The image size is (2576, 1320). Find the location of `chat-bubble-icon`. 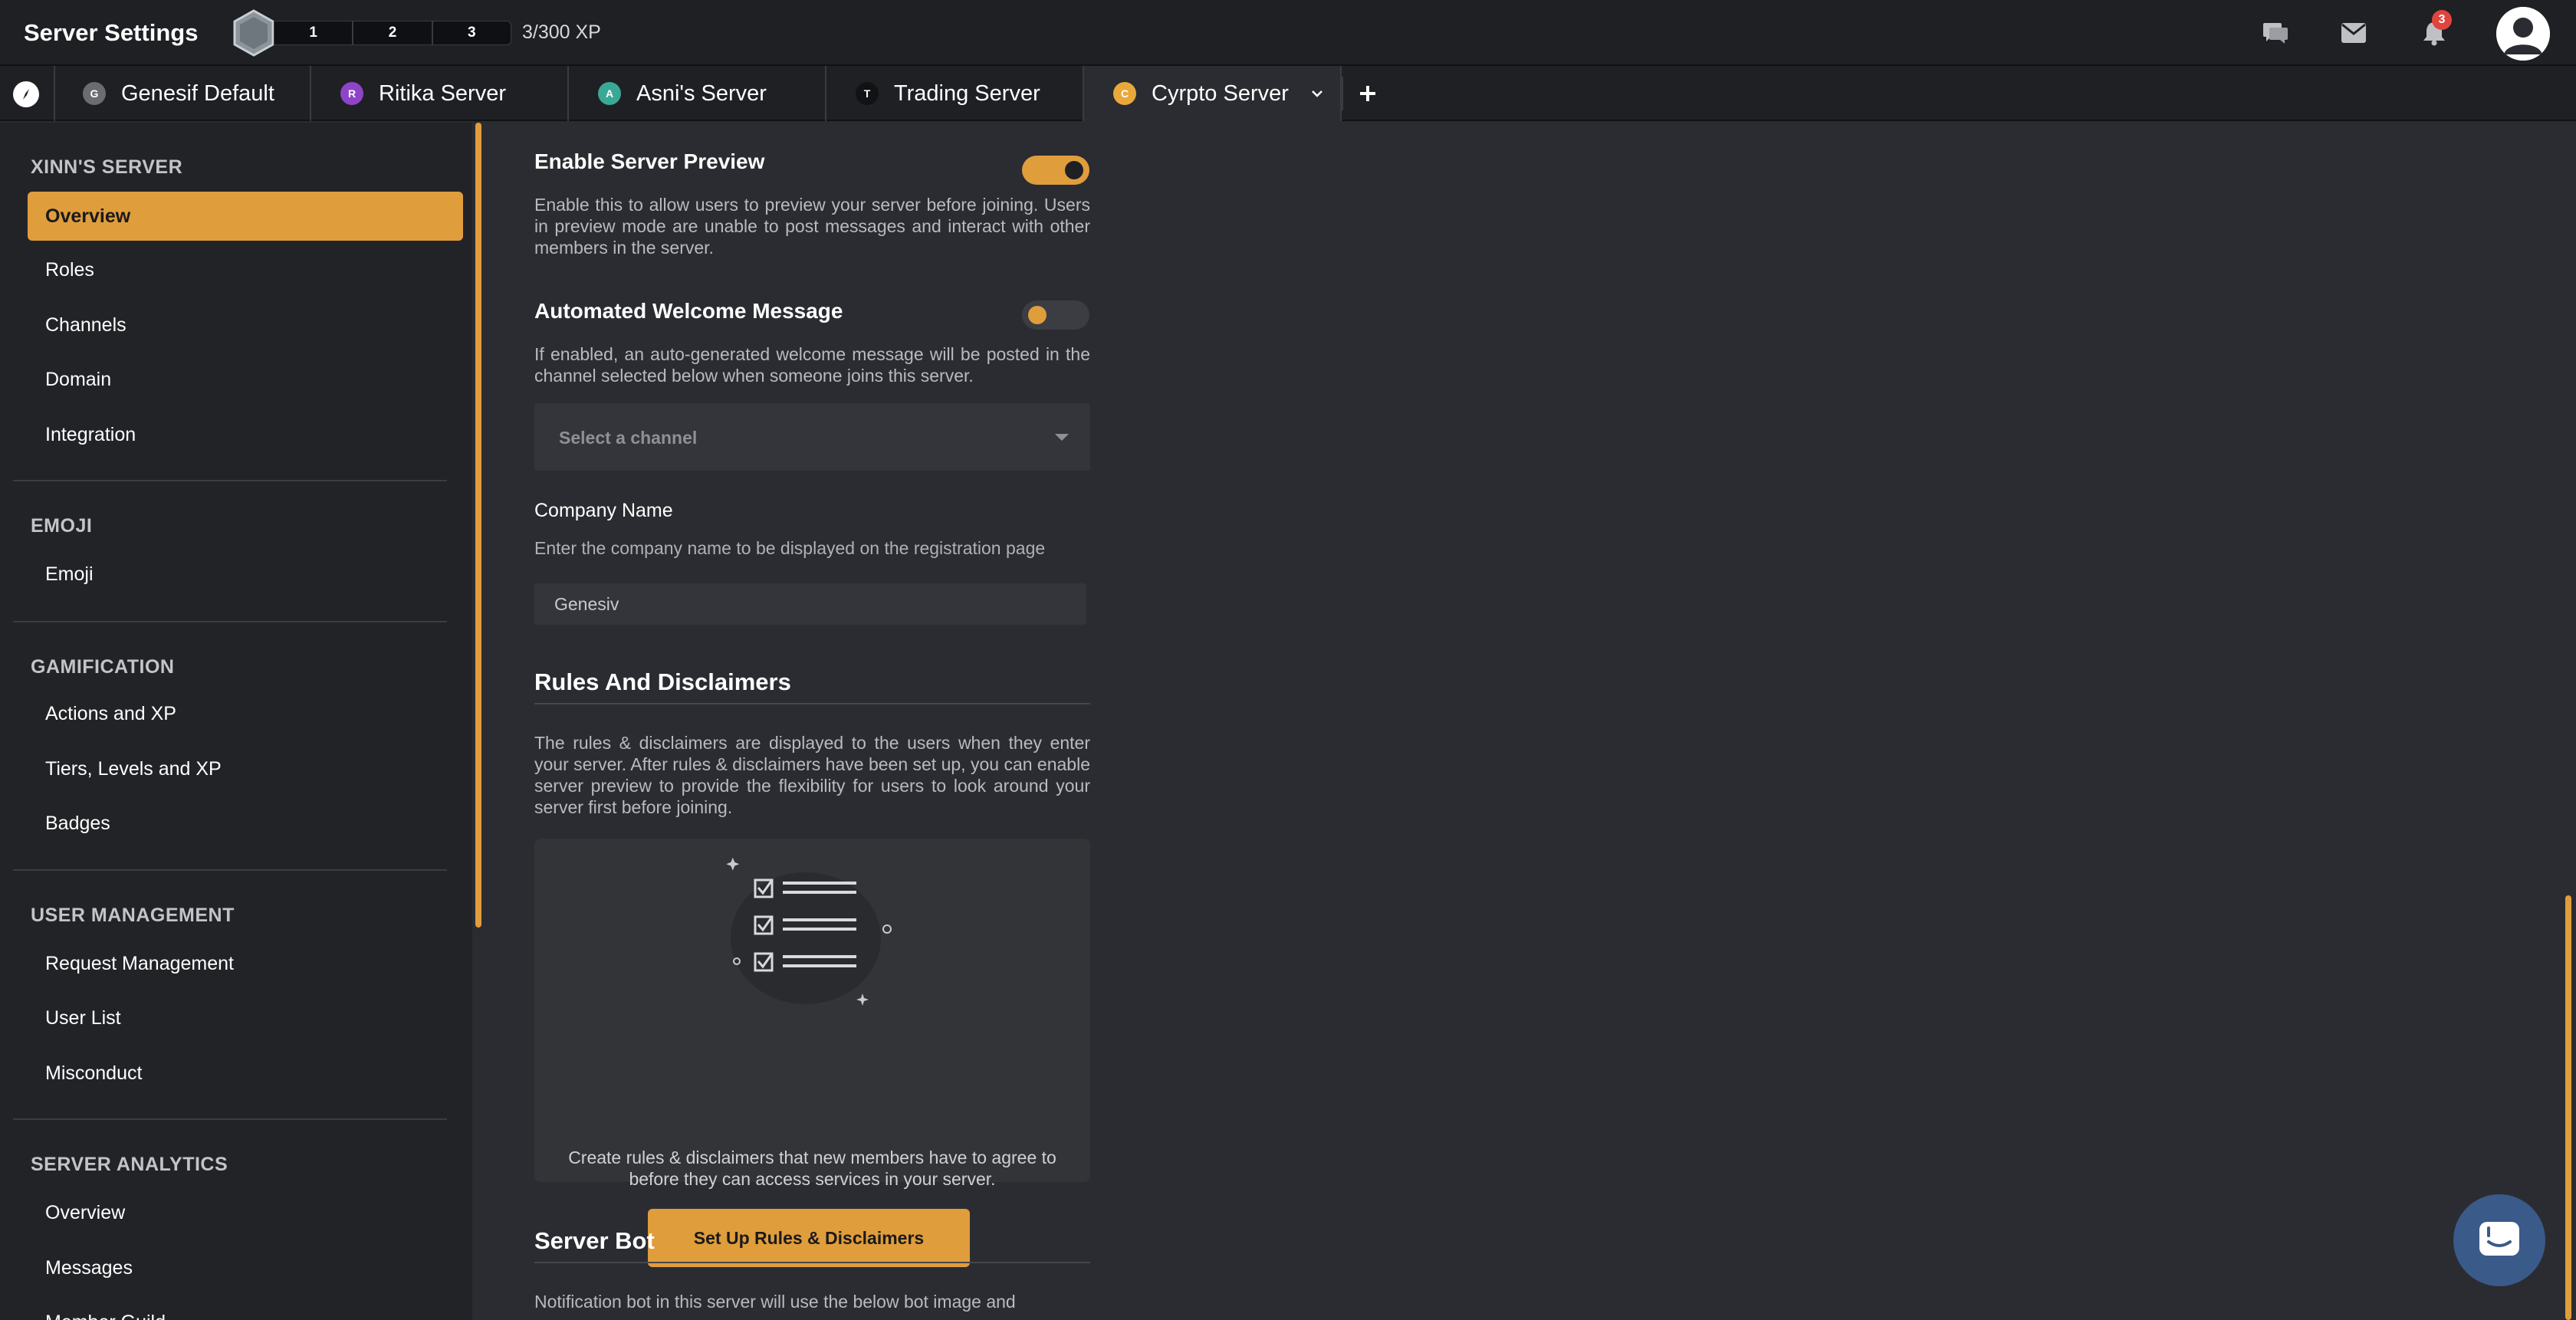

chat-bubble-icon is located at coordinates (2499, 1239).